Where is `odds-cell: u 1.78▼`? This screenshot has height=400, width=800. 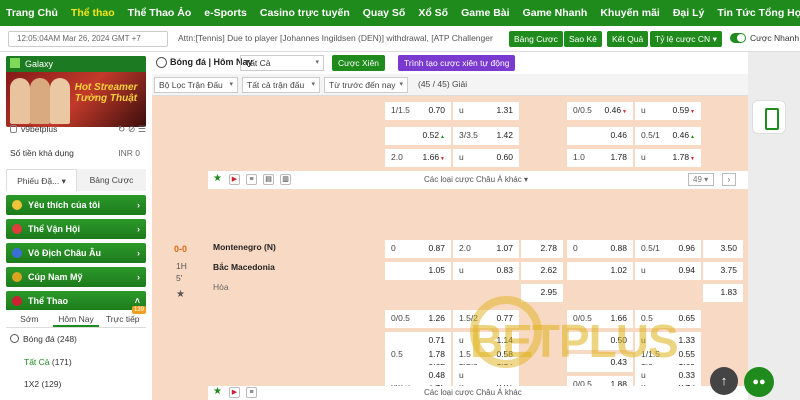
odds-cell: u 1.78▼ is located at coordinates (668, 158).